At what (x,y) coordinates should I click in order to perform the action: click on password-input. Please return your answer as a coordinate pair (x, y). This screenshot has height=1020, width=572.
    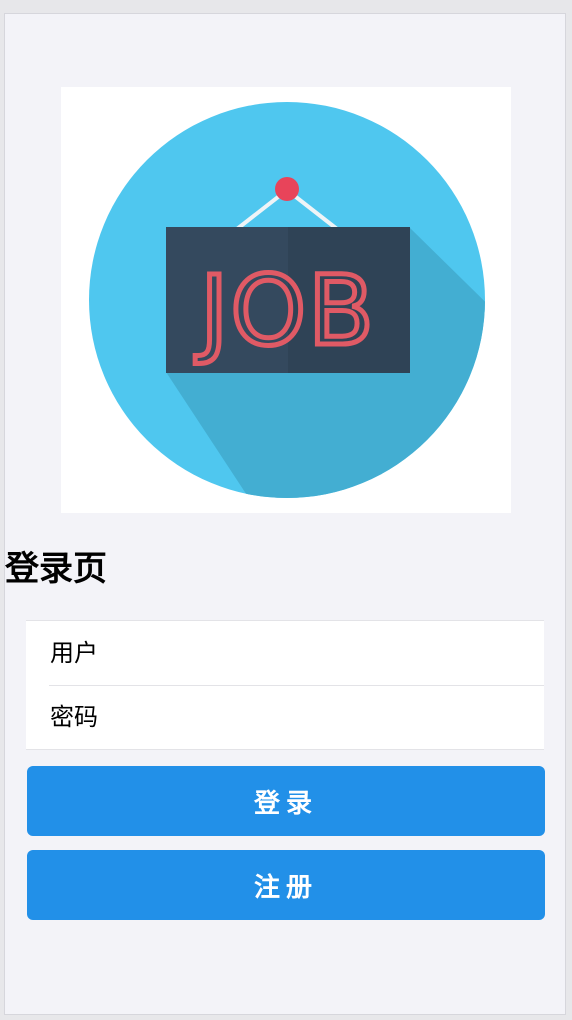
    Looking at the image, I should click on (297, 717).